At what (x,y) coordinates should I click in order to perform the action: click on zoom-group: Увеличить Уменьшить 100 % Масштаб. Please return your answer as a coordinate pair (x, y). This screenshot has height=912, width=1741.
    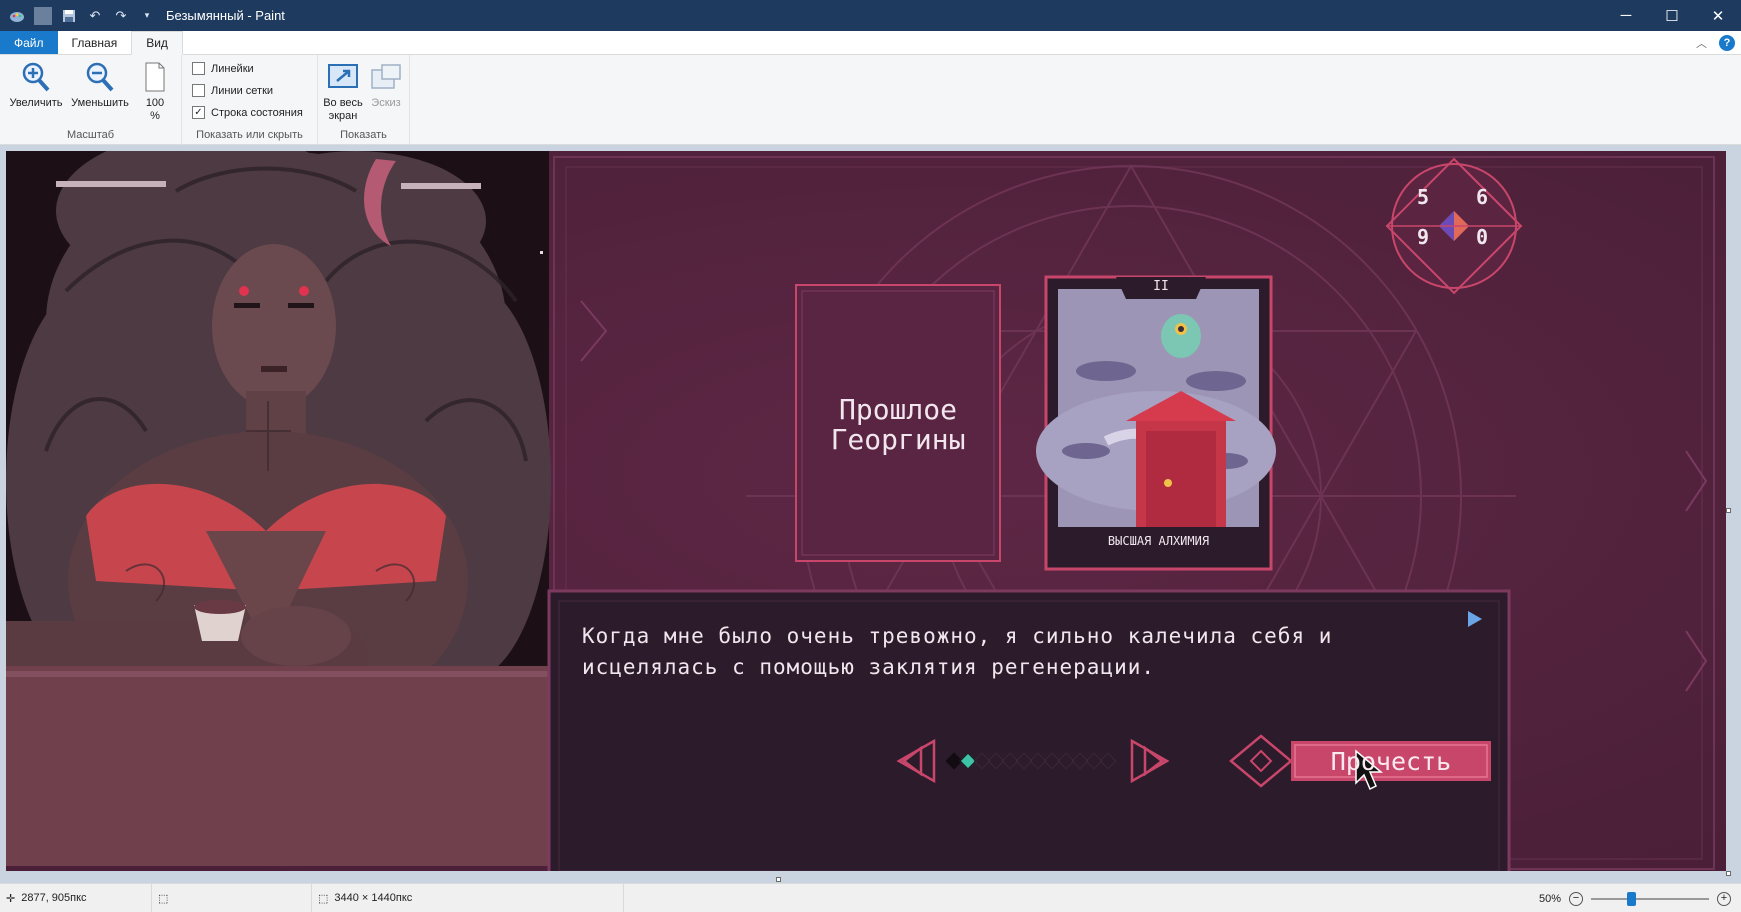
    Looking at the image, I should click on (91, 100).